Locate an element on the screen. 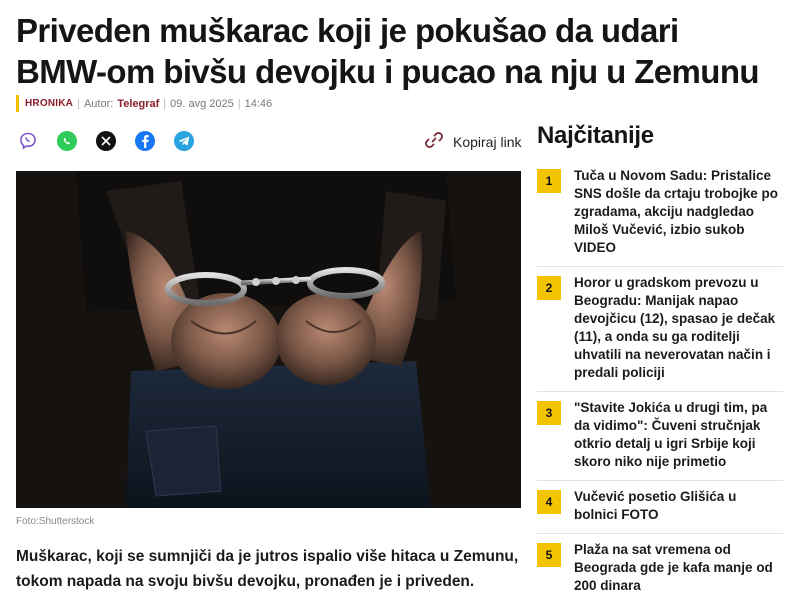  author-label: Autor: is located at coordinates (98, 103).